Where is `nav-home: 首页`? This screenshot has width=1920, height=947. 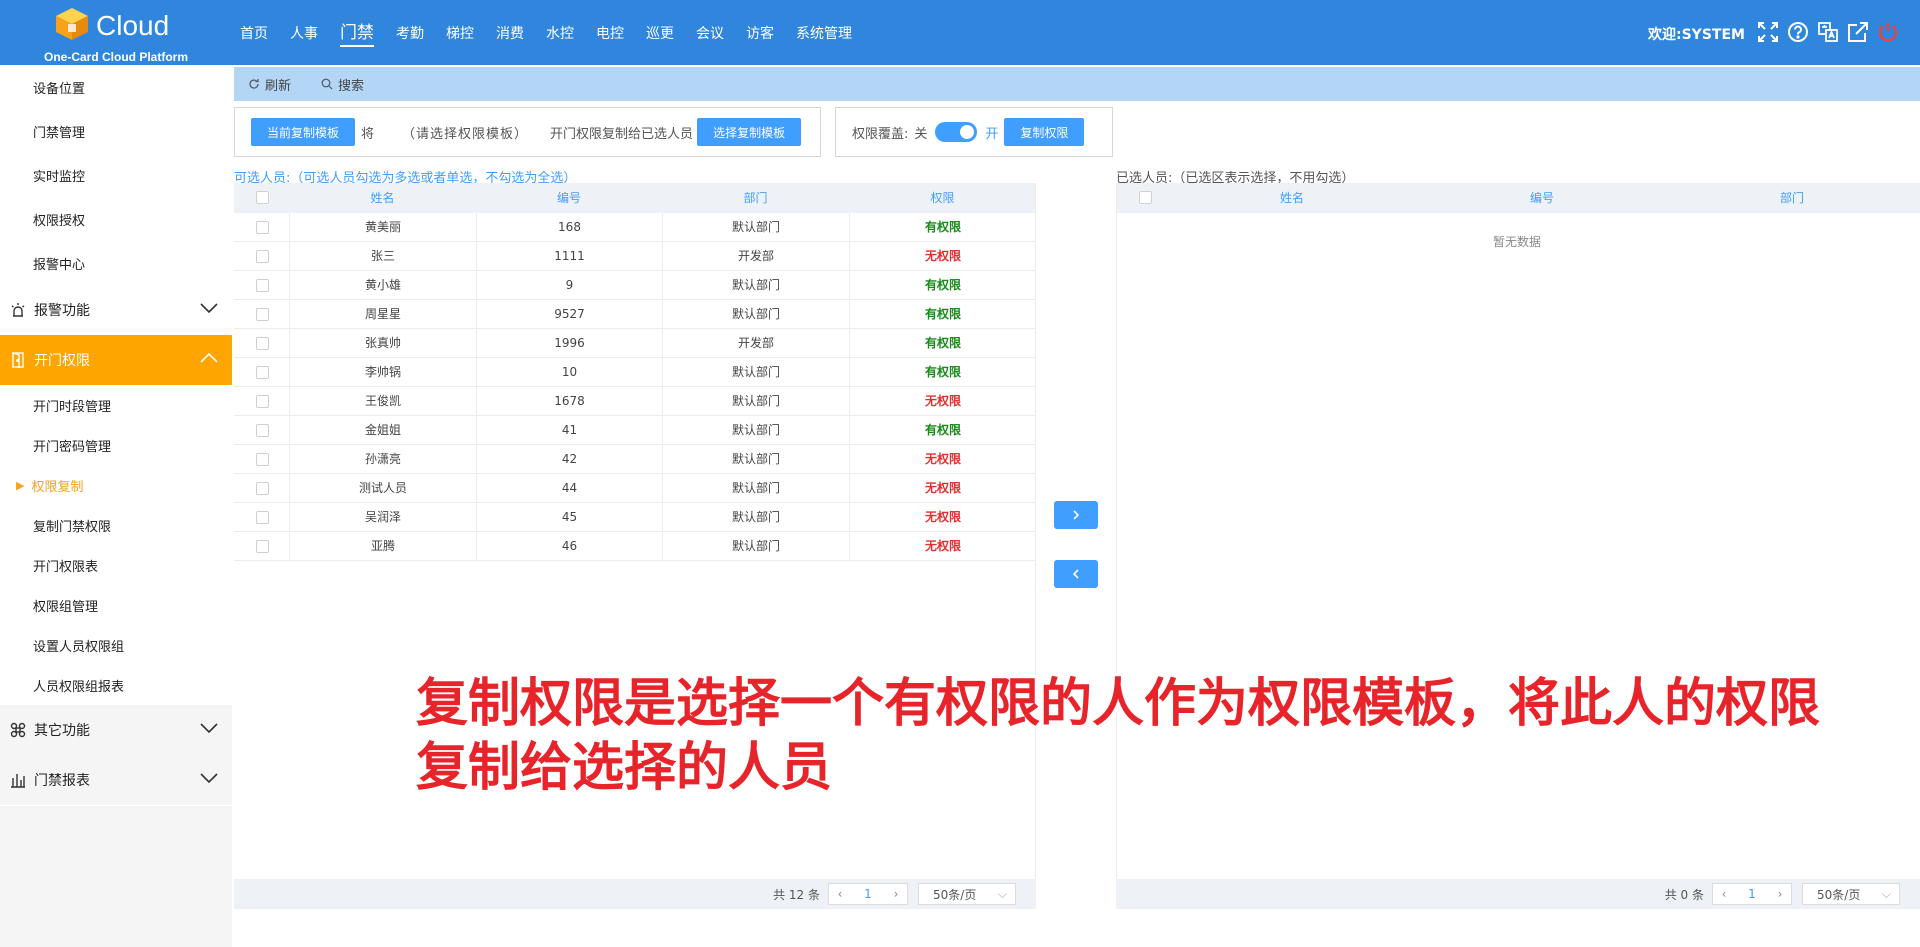
nav-home: 首页 is located at coordinates (254, 33).